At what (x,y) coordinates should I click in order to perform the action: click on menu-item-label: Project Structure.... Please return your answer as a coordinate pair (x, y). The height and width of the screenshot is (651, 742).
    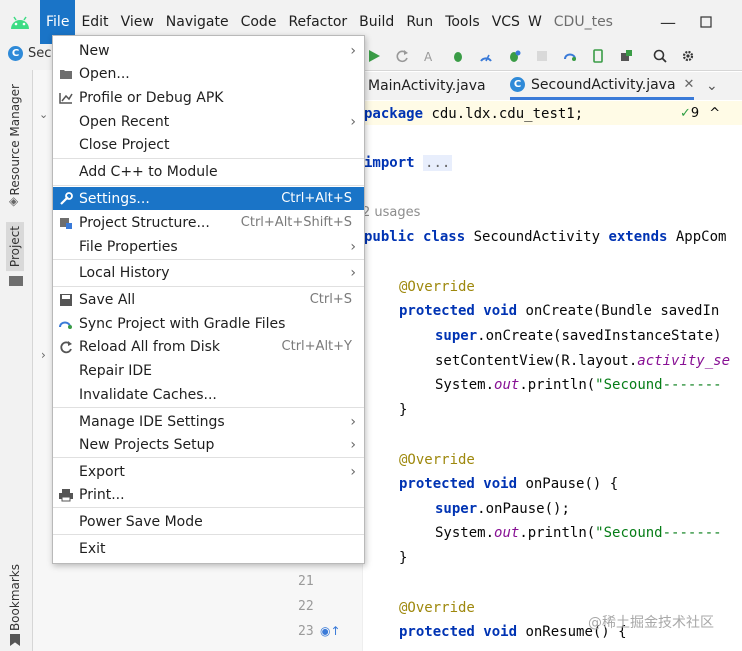
    Looking at the image, I should click on (144, 222).